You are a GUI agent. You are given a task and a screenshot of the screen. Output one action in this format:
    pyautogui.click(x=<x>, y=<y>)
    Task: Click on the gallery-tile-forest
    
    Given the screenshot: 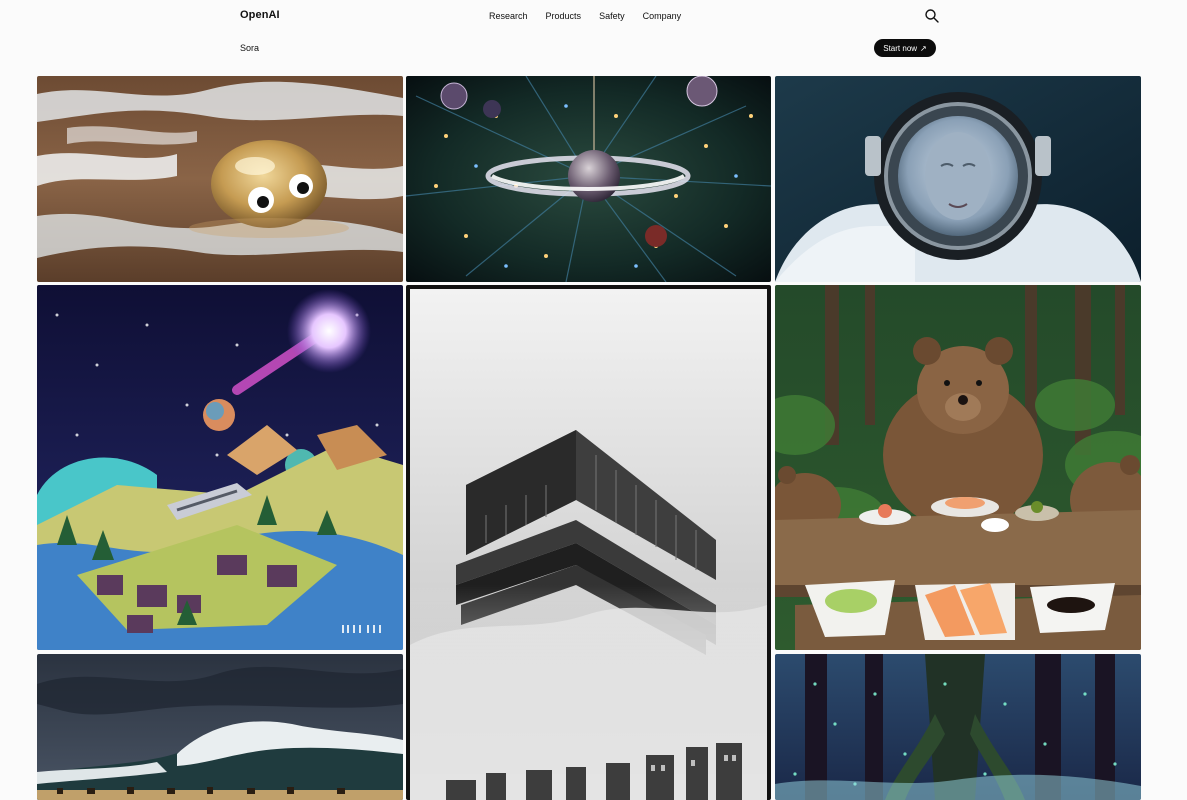 What is the action you would take?
    pyautogui.click(x=958, y=727)
    